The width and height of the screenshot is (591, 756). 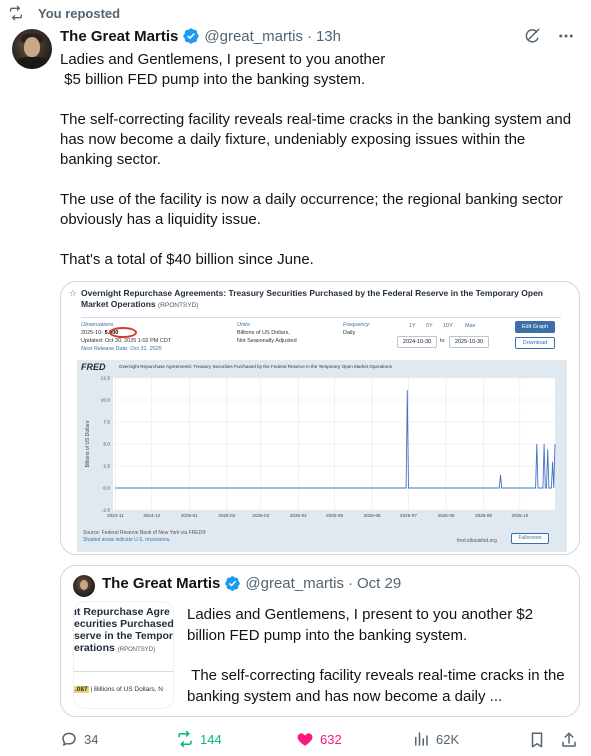 I want to click on y-tick-label: 10.0, so click(x=106, y=401).